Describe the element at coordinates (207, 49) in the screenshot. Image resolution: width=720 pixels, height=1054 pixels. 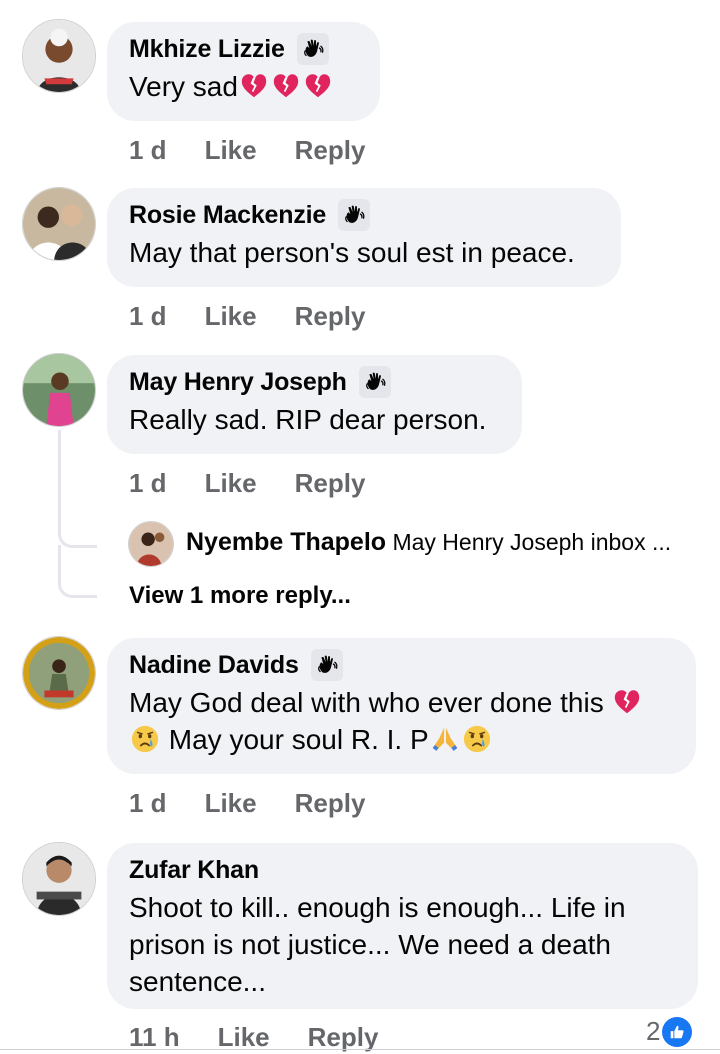
I see `commenter-name: Mkhize Lizzie` at that location.